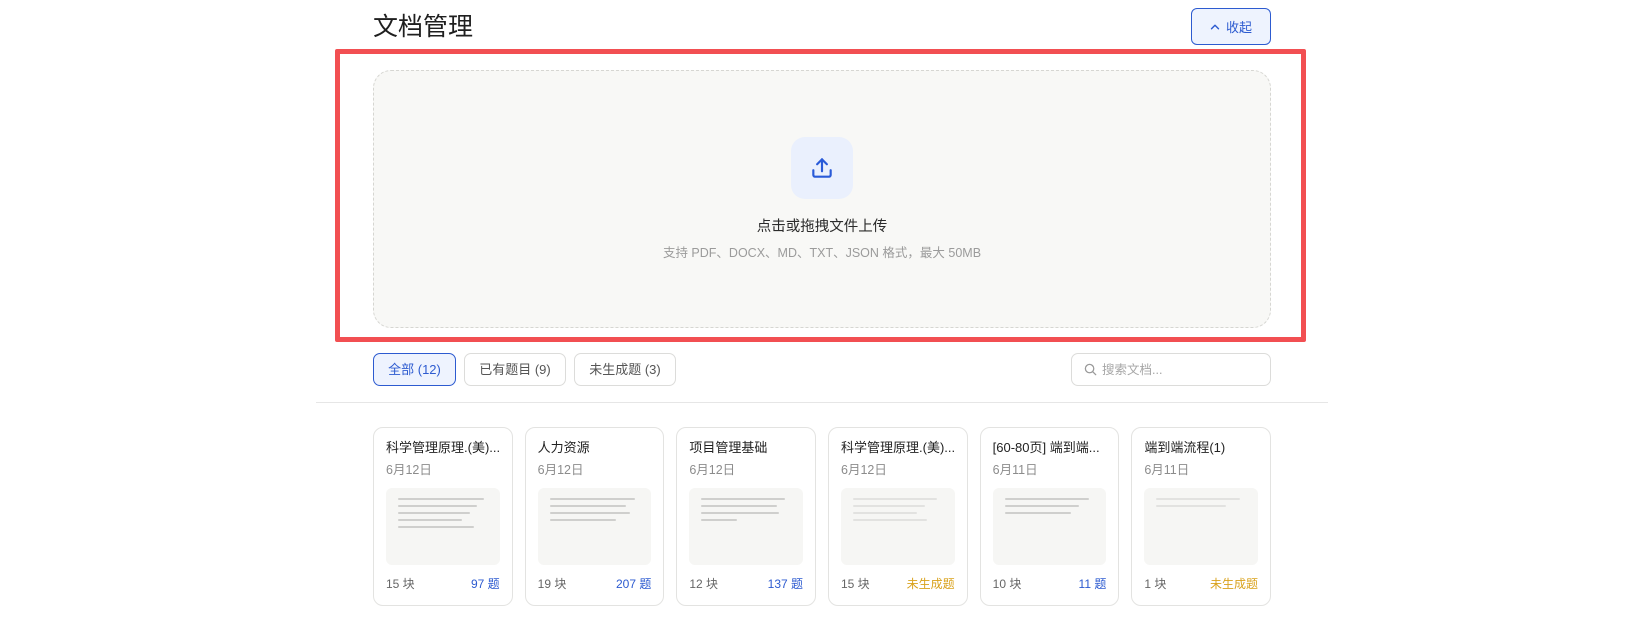 This screenshot has width=1644, height=618. Describe the element at coordinates (1092, 584) in the screenshot. I see `question-count: 11 题` at that location.